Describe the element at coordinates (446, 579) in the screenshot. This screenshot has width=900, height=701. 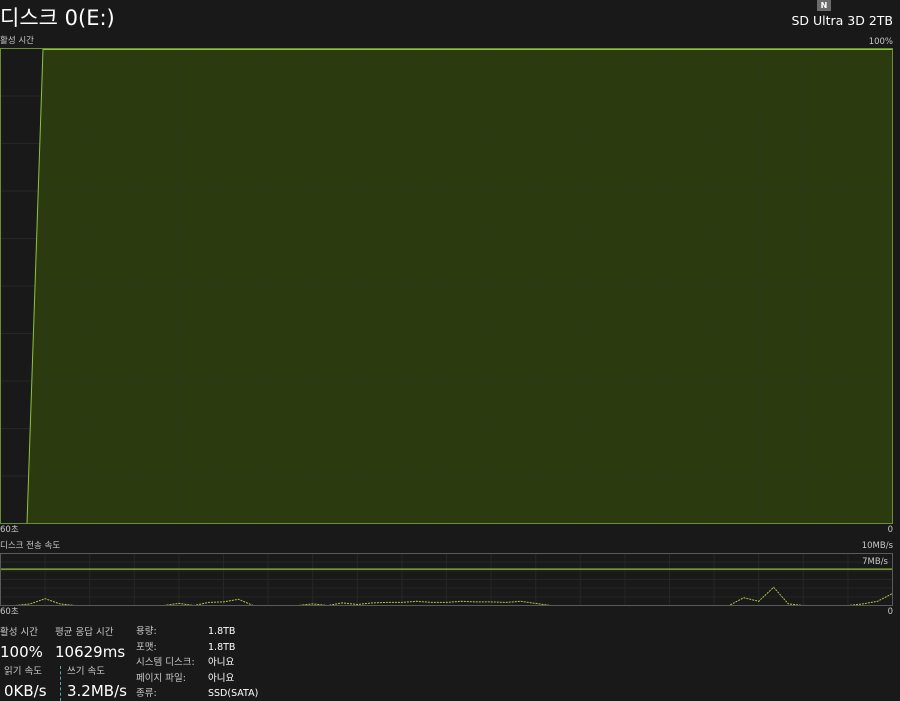
I see `transfer-rate-graph` at that location.